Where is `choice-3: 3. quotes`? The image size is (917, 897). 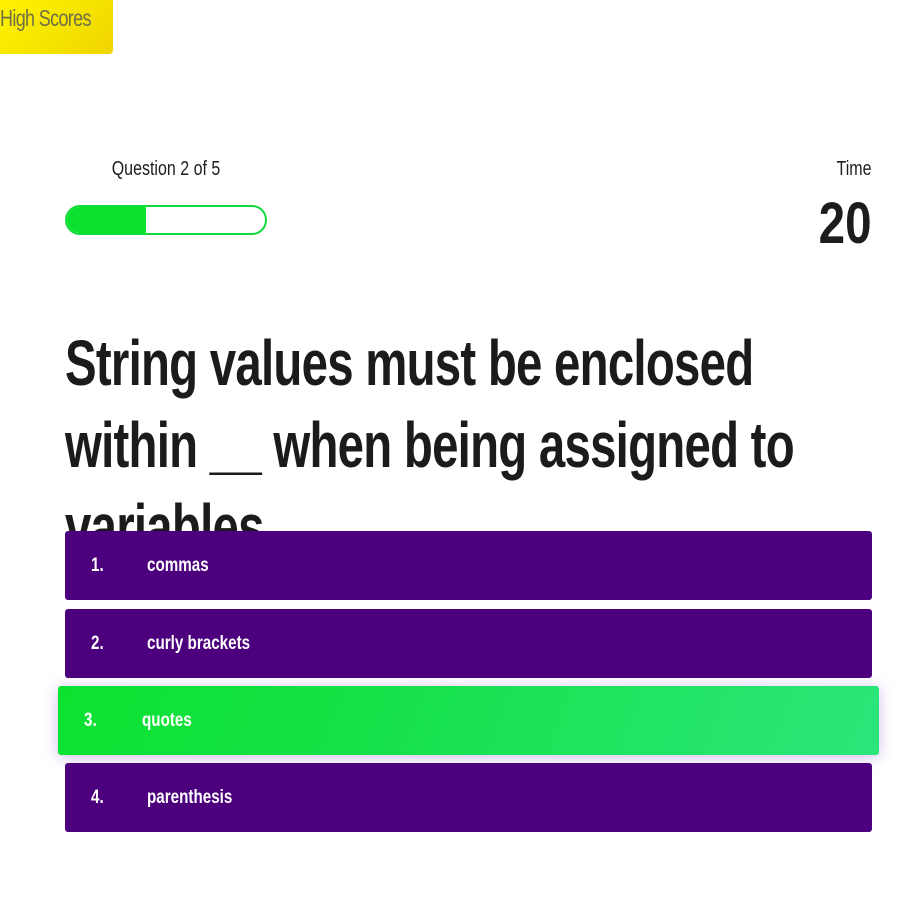
choice-3: 3. quotes is located at coordinates (468, 720).